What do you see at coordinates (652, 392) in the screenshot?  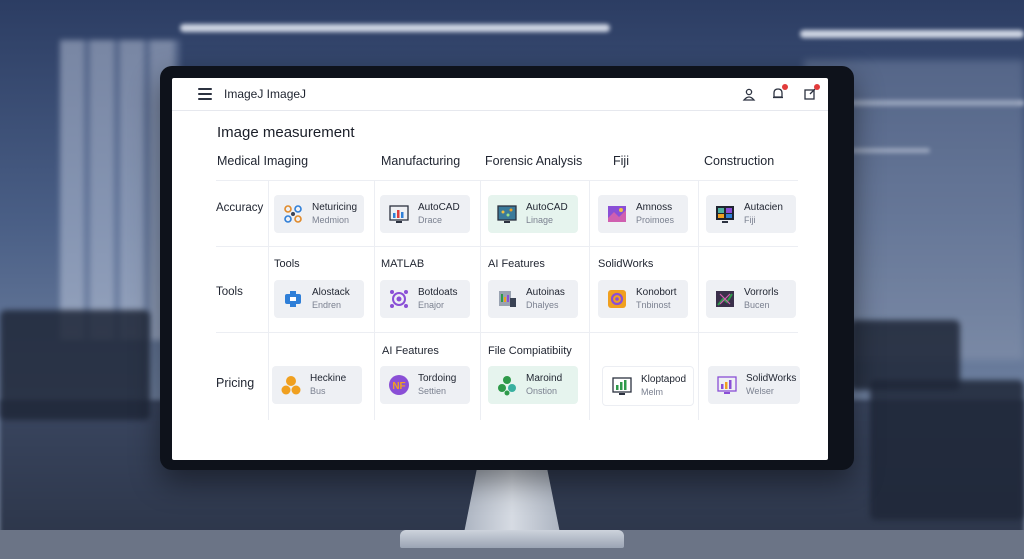 I see `card-subtitle: Melm` at bounding box center [652, 392].